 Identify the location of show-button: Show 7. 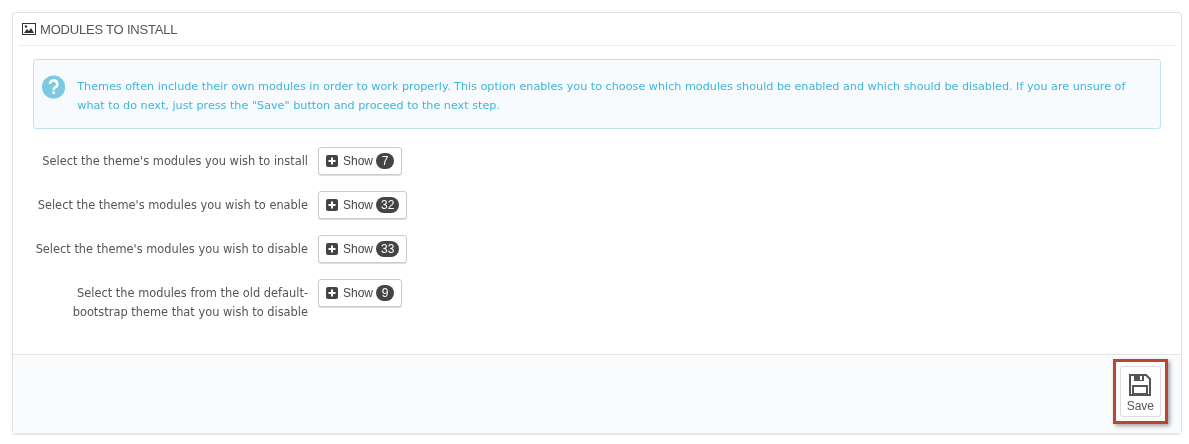
(360, 161).